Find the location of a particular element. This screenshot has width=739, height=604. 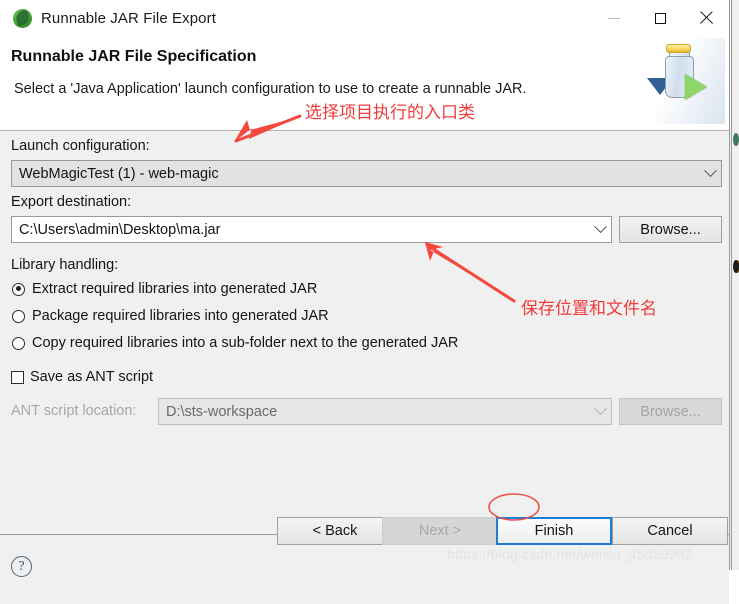

background-icon-green is located at coordinates (736, 139).